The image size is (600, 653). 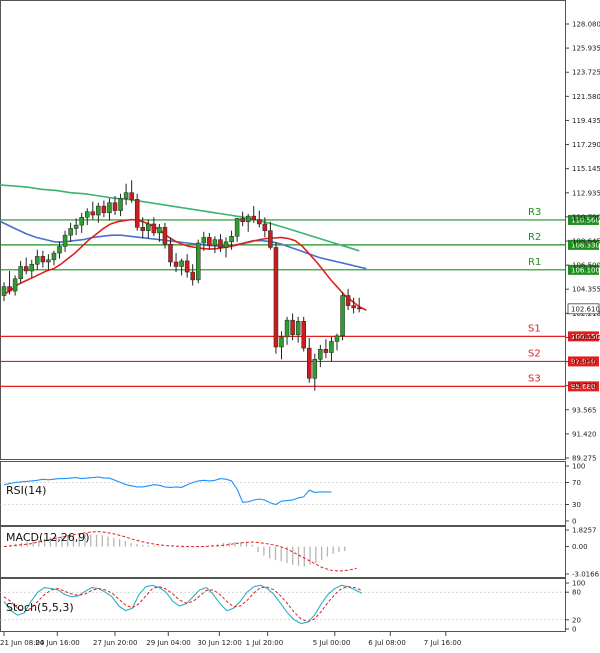 I want to click on price-tick-label: 121.580, so click(x=586, y=97).